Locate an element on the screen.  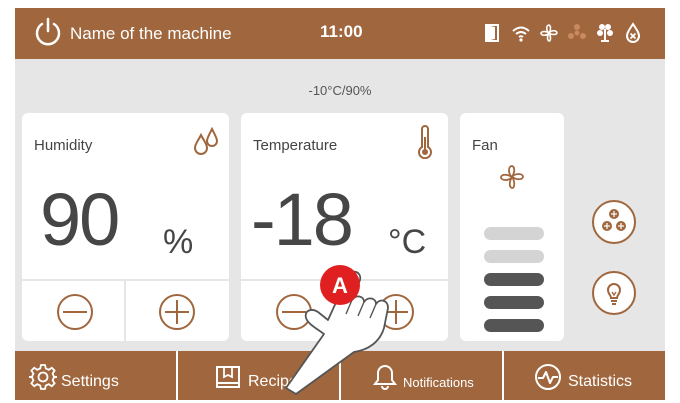
setpoint-readout: -10°C/90% is located at coordinates (340, 90).